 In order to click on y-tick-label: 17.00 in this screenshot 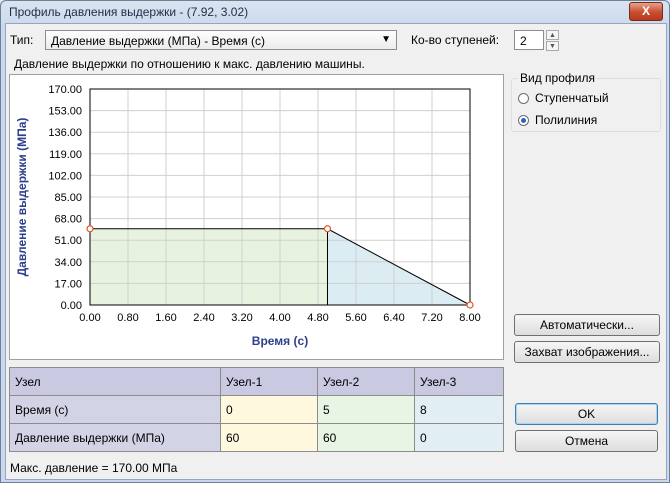, I will do `click(68, 284)`.